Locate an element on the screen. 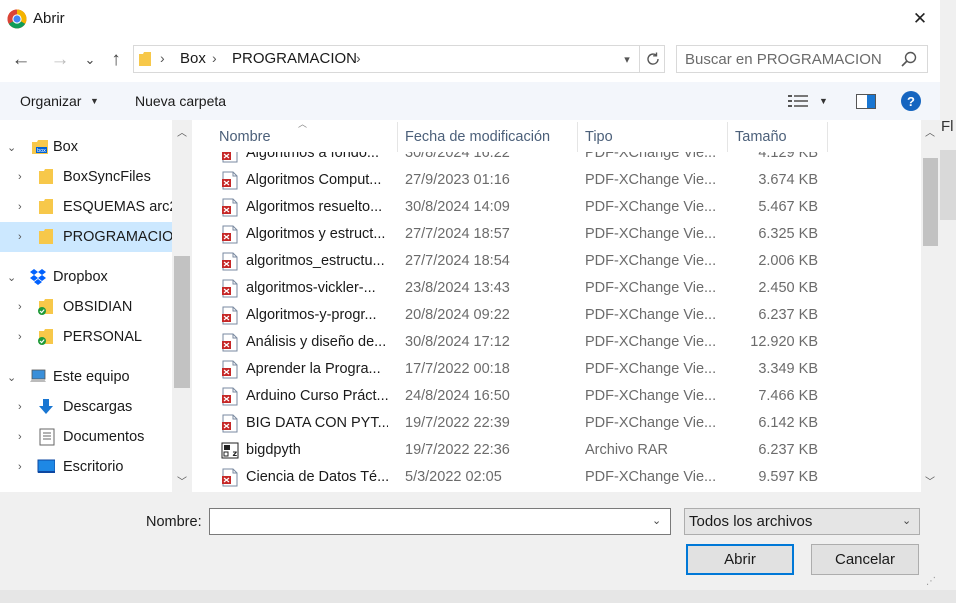  address-history-dropdown: ▾ is located at coordinates (627, 59).